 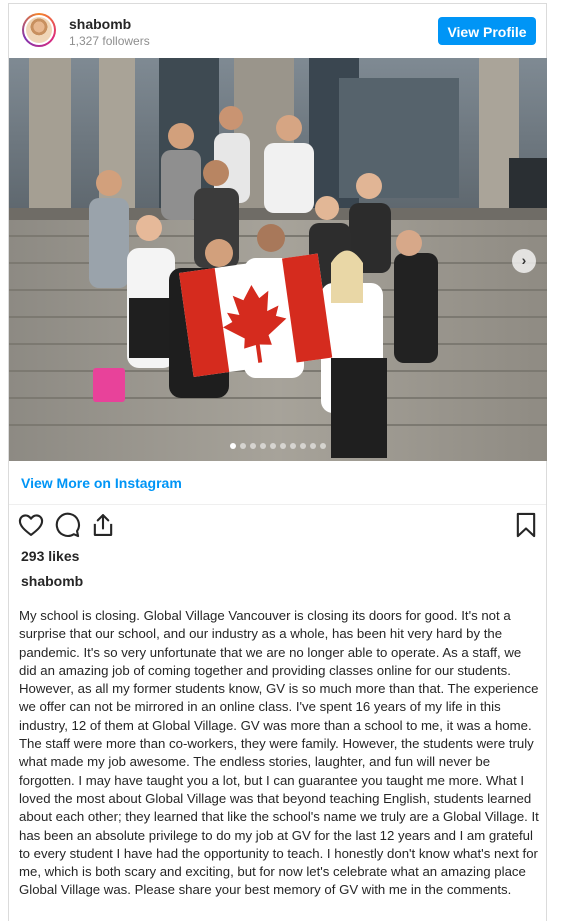 I want to click on view-more-link: View More on Instagram, so click(x=101, y=483).